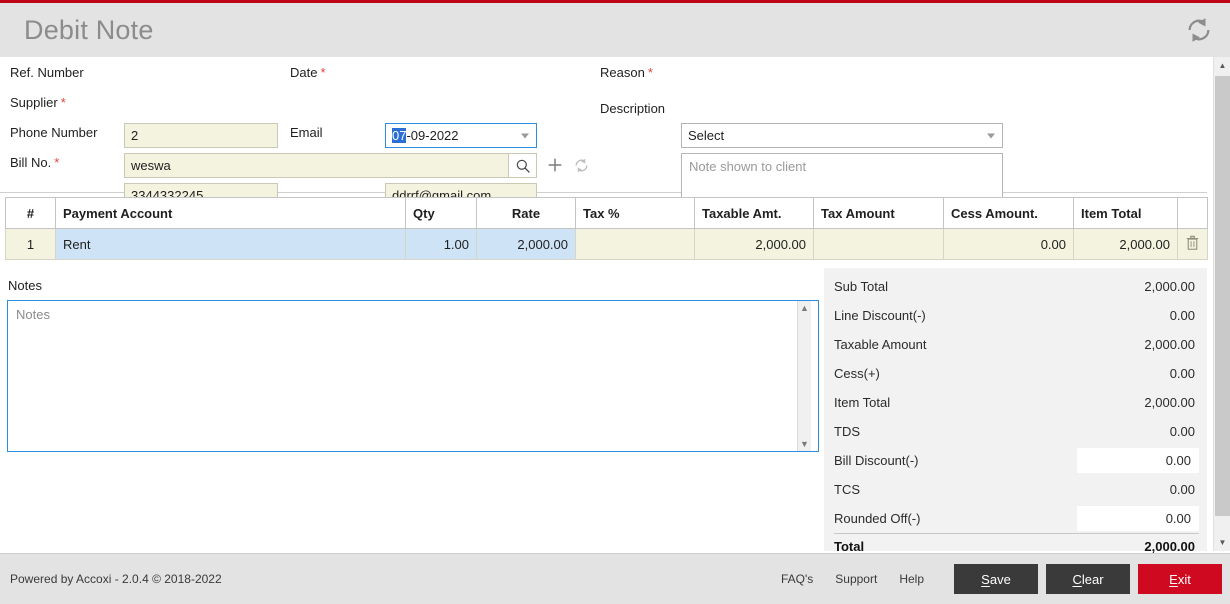 The height and width of the screenshot is (604, 1230). I want to click on description-field-group: Description, so click(632, 108).